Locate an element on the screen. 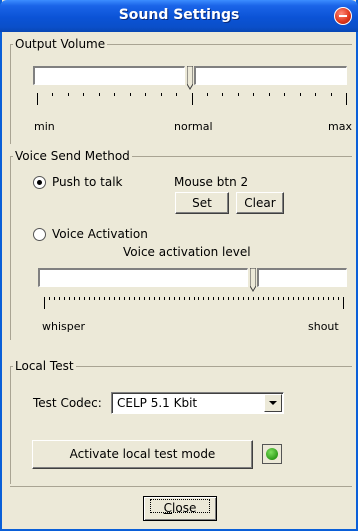  hotkey-value: Mouse btn 2 is located at coordinates (211, 182).